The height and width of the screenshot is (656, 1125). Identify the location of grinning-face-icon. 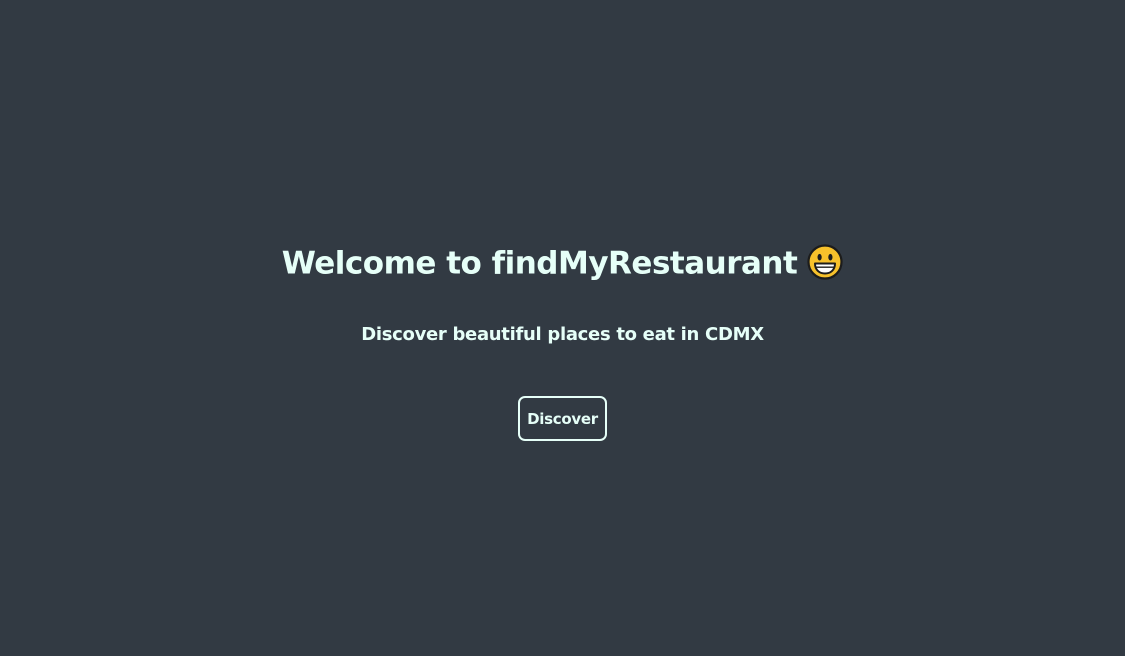
(825, 261).